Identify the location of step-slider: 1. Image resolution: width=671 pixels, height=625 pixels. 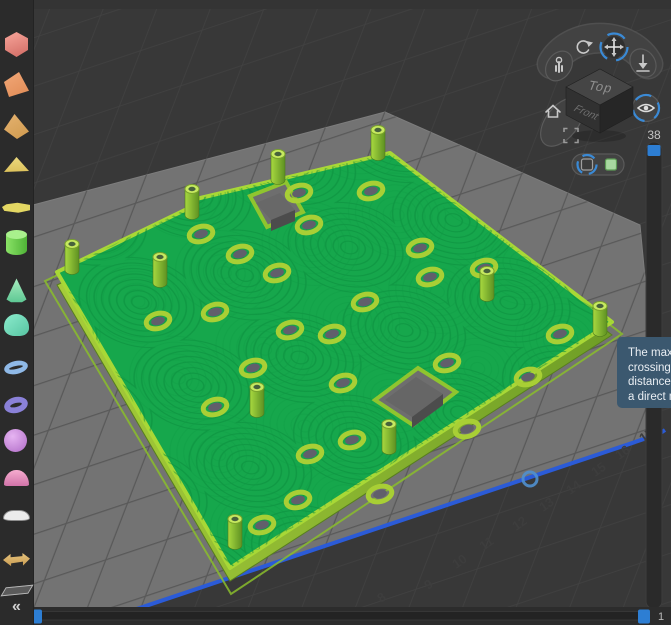
(352, 616).